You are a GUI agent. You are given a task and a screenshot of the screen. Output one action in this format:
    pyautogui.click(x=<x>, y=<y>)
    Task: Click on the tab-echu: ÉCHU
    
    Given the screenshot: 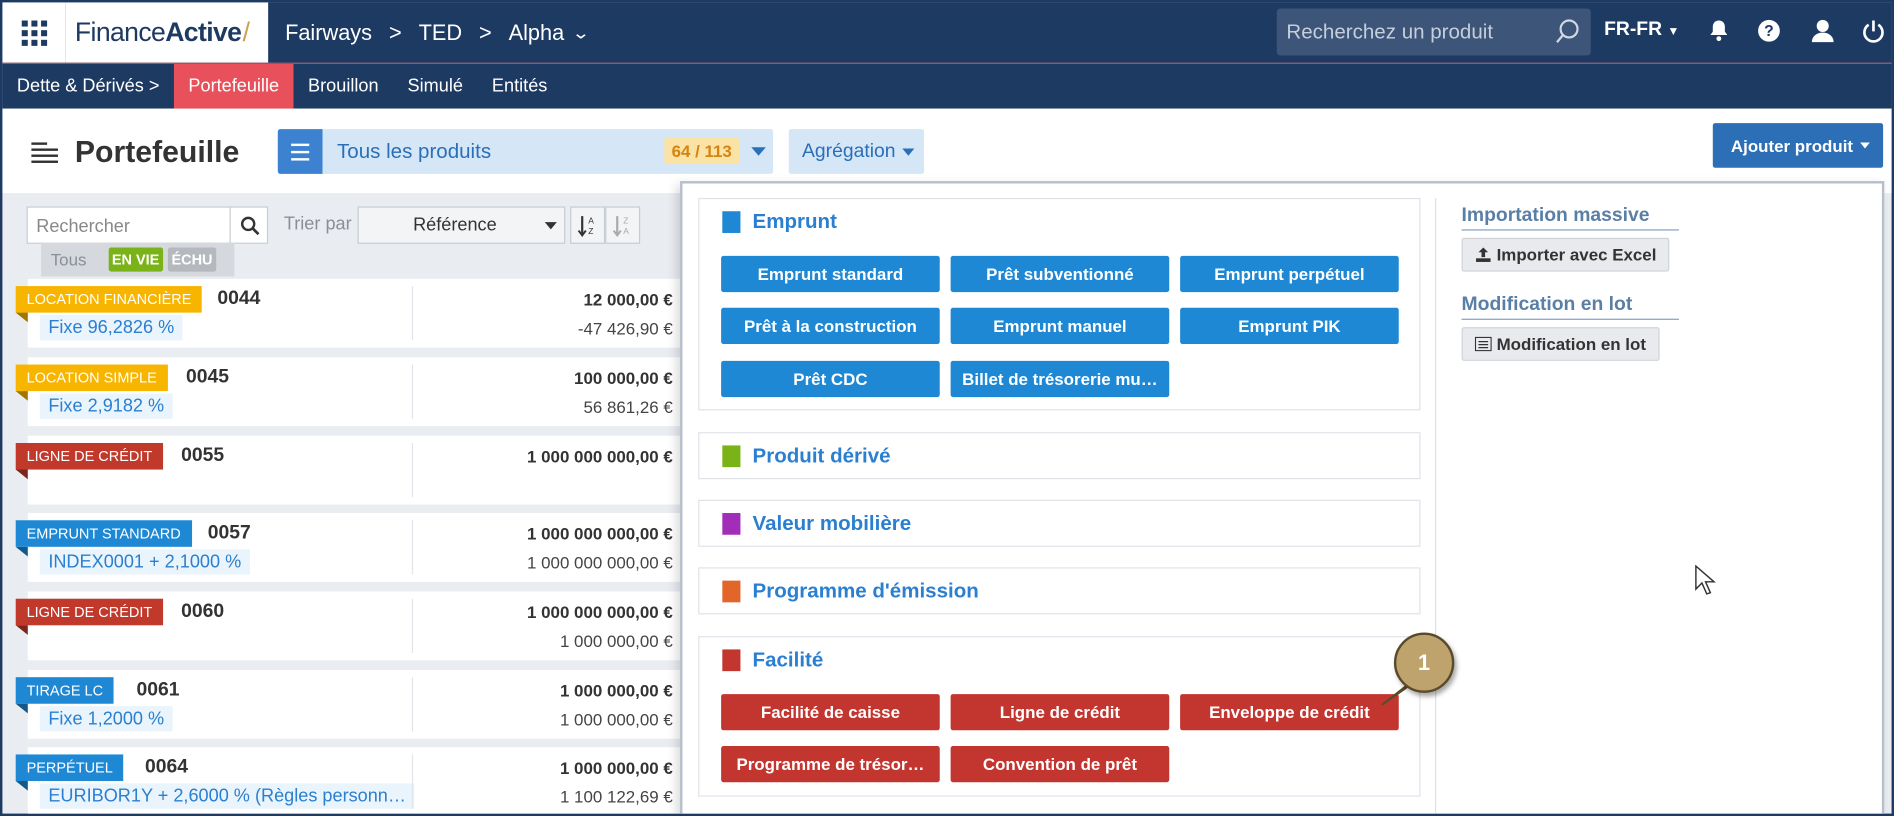 What is the action you would take?
    pyautogui.click(x=192, y=259)
    